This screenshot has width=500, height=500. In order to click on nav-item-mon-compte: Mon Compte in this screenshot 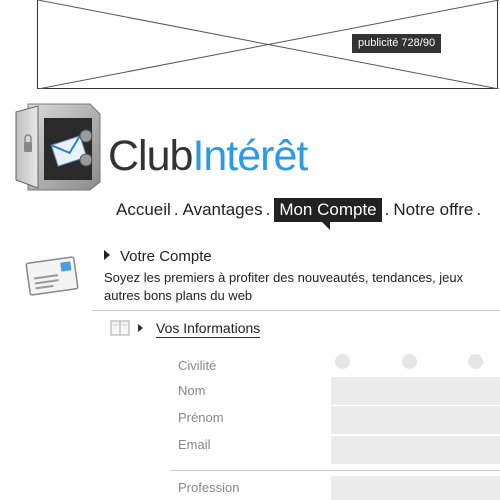, I will do `click(328, 214)`.